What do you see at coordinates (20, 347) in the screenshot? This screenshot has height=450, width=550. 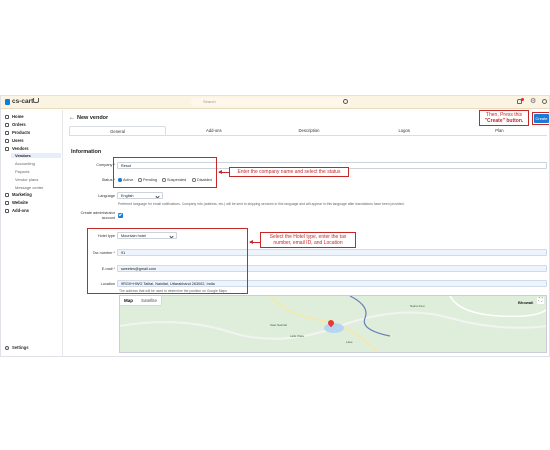 I see `sidebar-item-label: Settings` at bounding box center [20, 347].